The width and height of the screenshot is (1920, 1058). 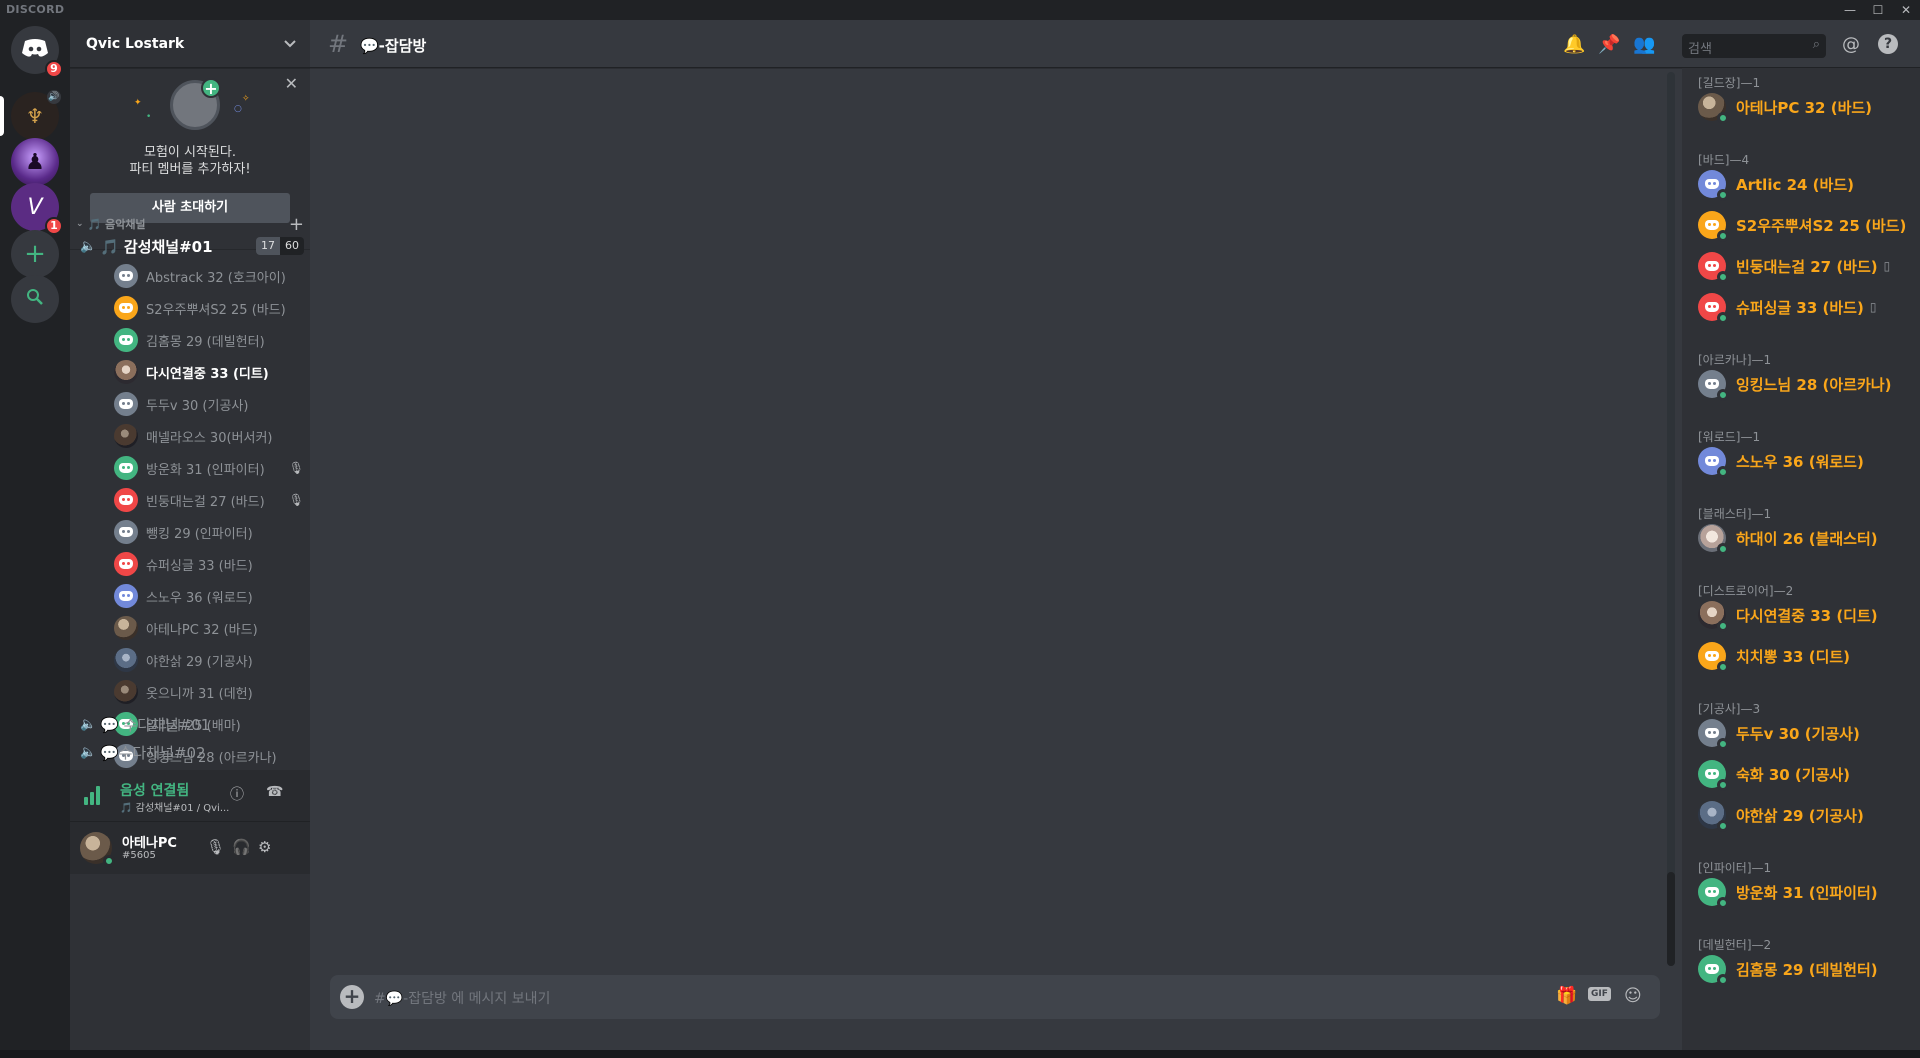 What do you see at coordinates (209, 404) in the screenshot?
I see `voice-user: 두두v 30 (기공사)` at bounding box center [209, 404].